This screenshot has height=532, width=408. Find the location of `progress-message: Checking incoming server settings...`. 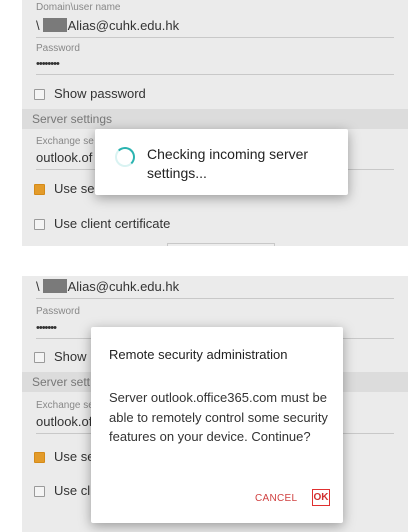

progress-message: Checking incoming server settings... is located at coordinates (228, 163).